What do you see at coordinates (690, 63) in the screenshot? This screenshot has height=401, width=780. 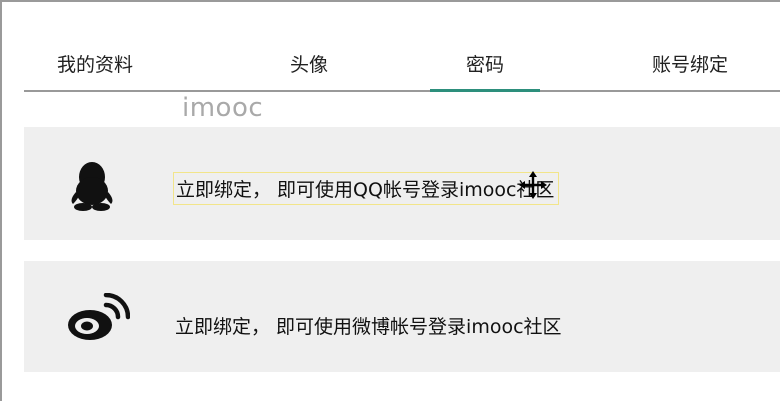 I see `tab-account-binding: 账号绑定` at bounding box center [690, 63].